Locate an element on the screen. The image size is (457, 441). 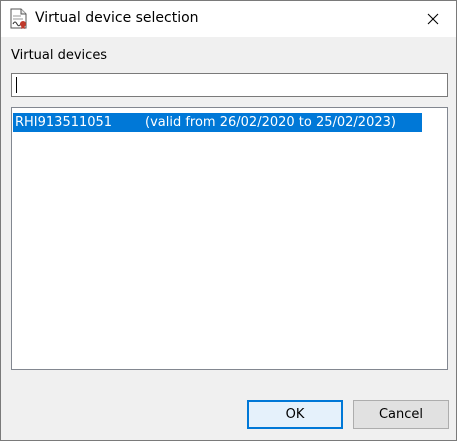
text-caret is located at coordinates (16, 85).